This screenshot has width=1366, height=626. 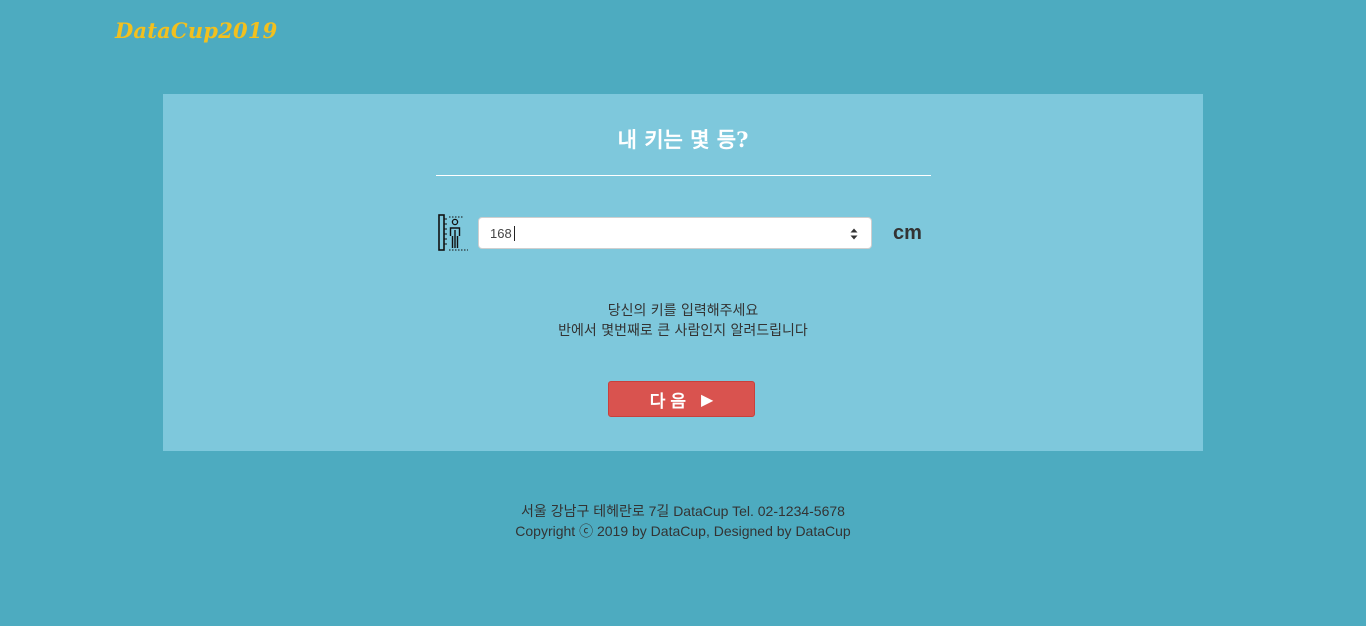 I want to click on title-divider, so click(x=683, y=175).